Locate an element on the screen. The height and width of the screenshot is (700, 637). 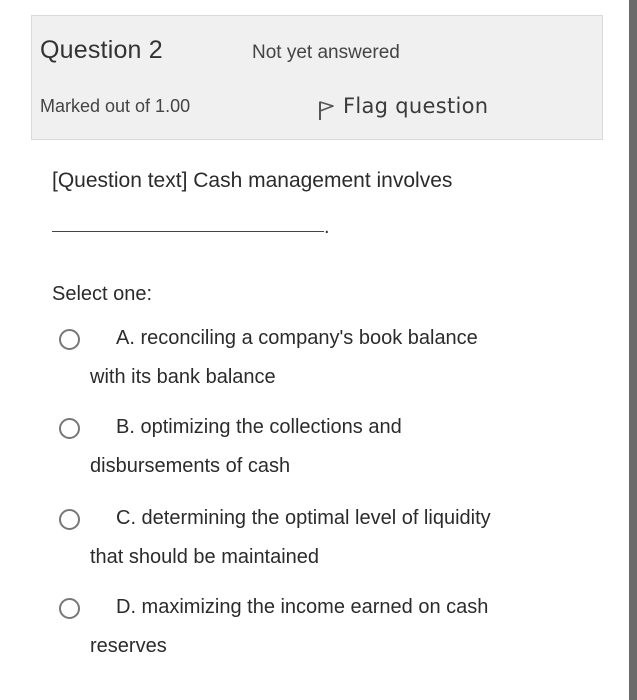
blank-period: . is located at coordinates (327, 227).